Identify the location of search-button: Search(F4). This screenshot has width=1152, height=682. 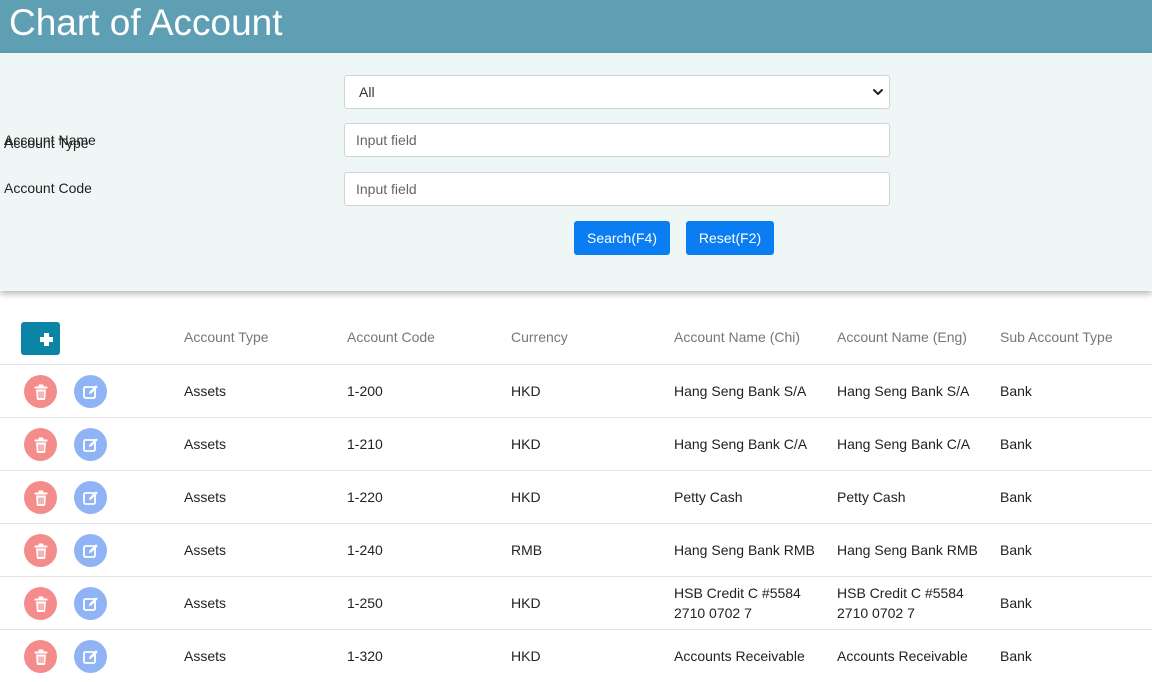
(622, 238).